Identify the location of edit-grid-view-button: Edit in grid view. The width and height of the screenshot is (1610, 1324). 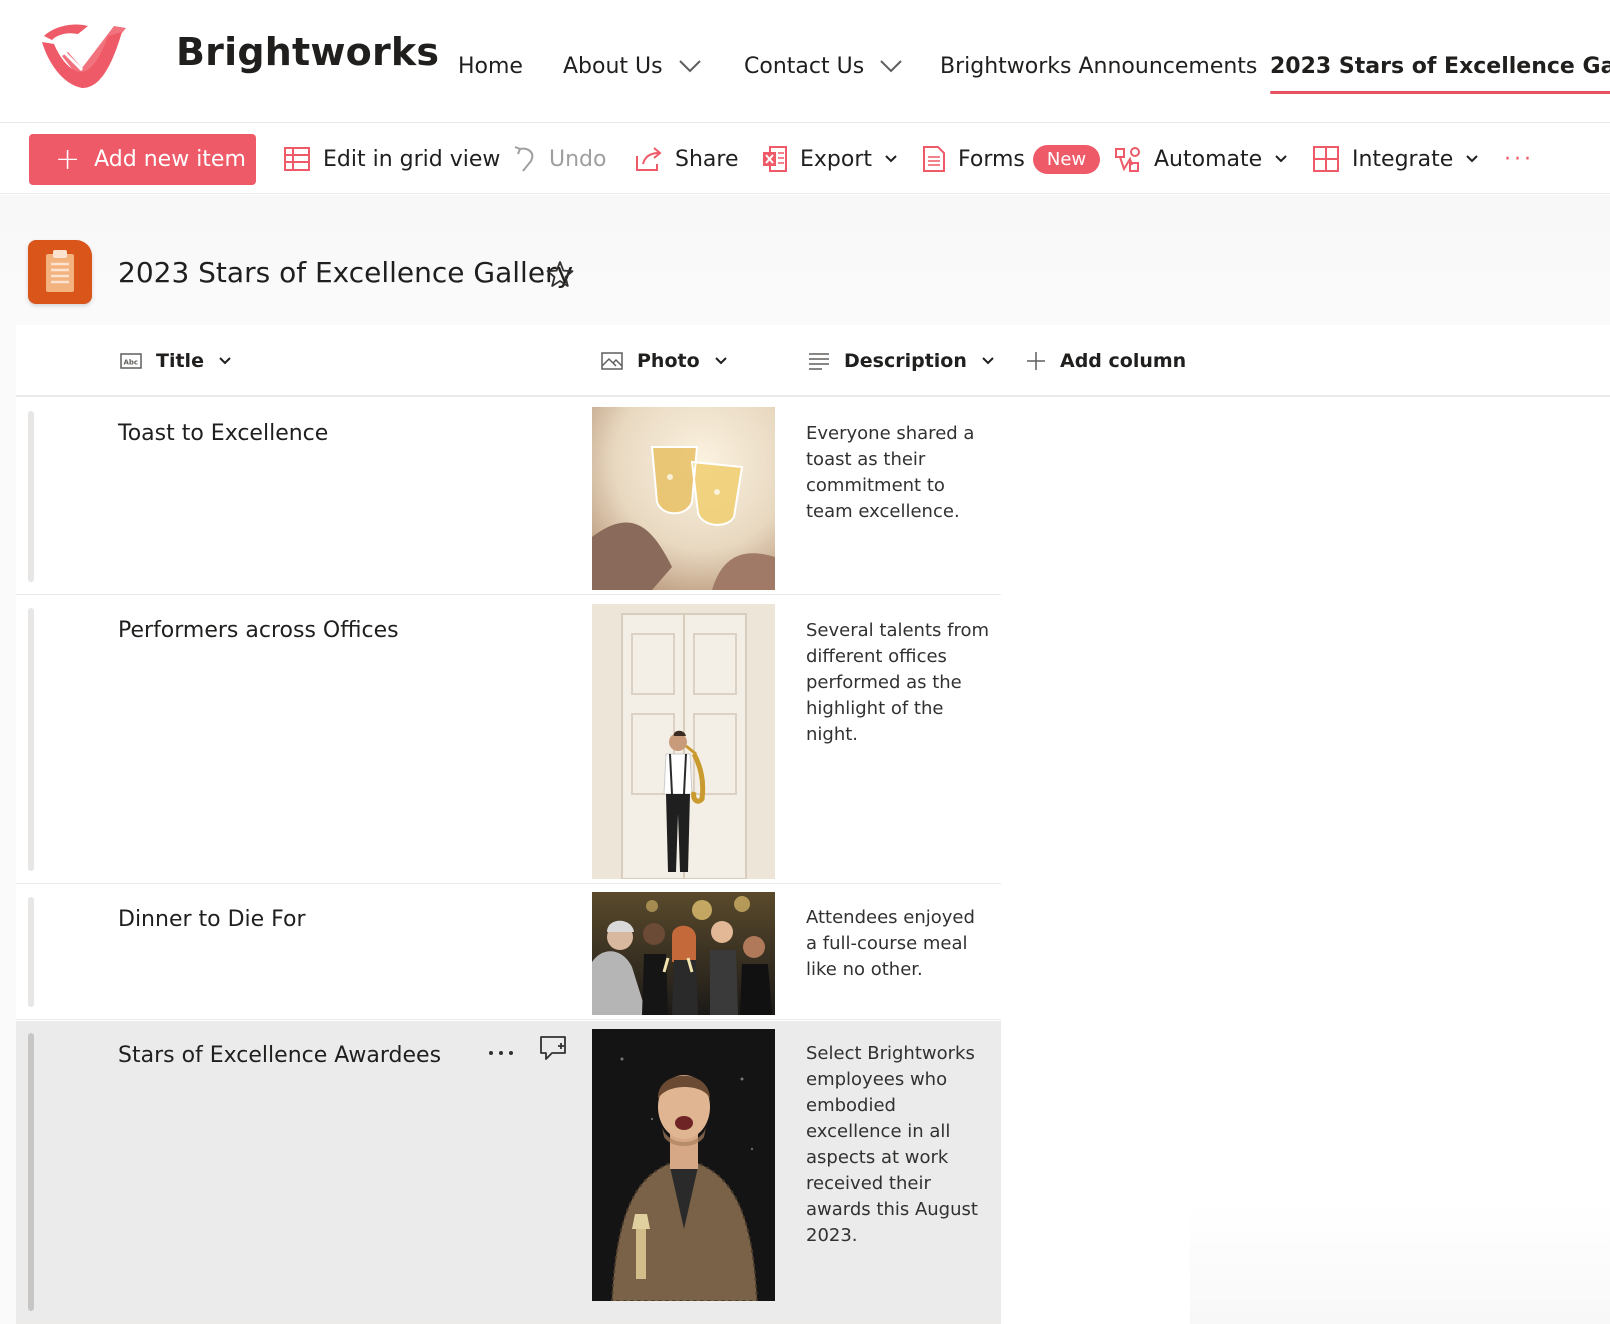
(391, 159).